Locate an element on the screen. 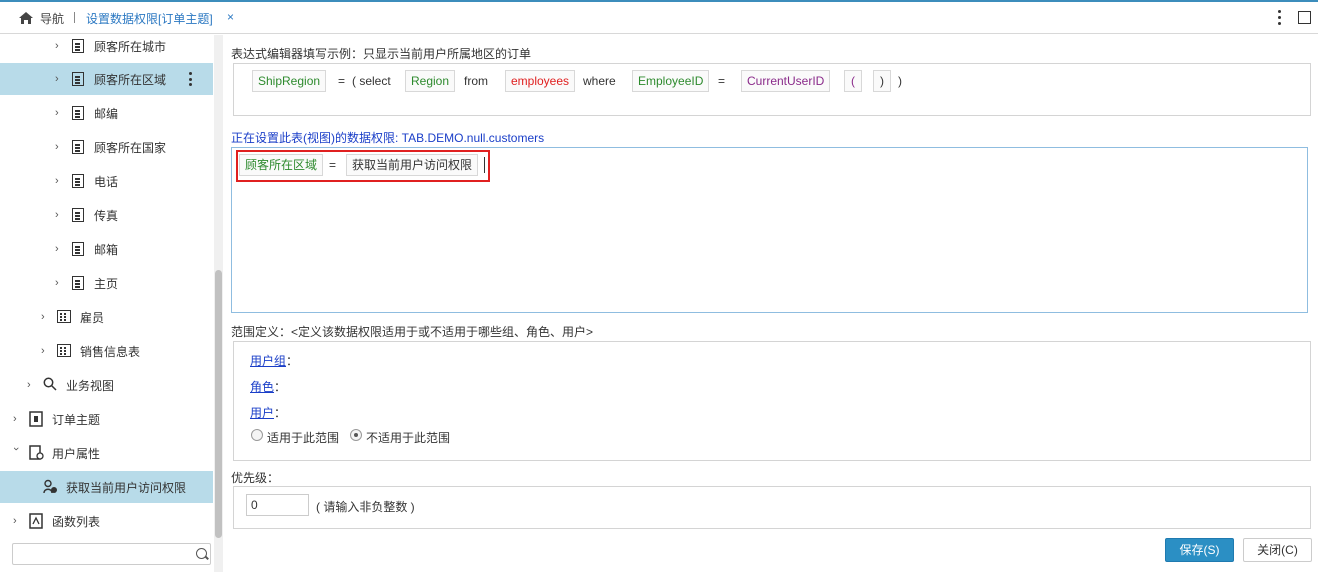 This screenshot has height=572, width=1318. radio-apply-label: 适用于此范围 is located at coordinates (303, 438).